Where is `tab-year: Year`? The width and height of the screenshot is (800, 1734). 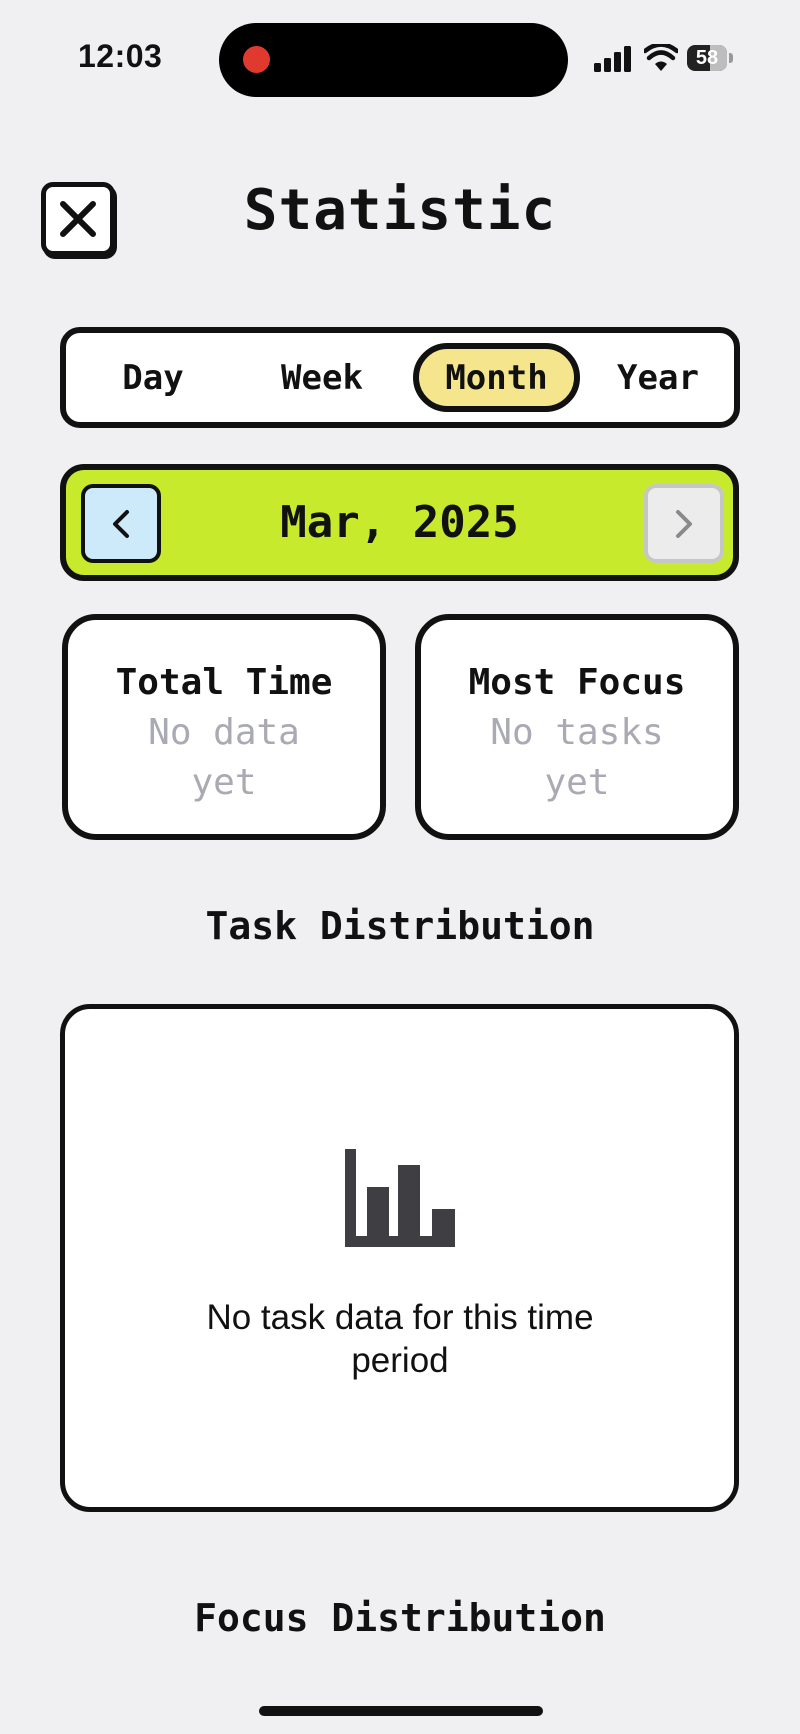
tab-year: Year is located at coordinates (658, 377).